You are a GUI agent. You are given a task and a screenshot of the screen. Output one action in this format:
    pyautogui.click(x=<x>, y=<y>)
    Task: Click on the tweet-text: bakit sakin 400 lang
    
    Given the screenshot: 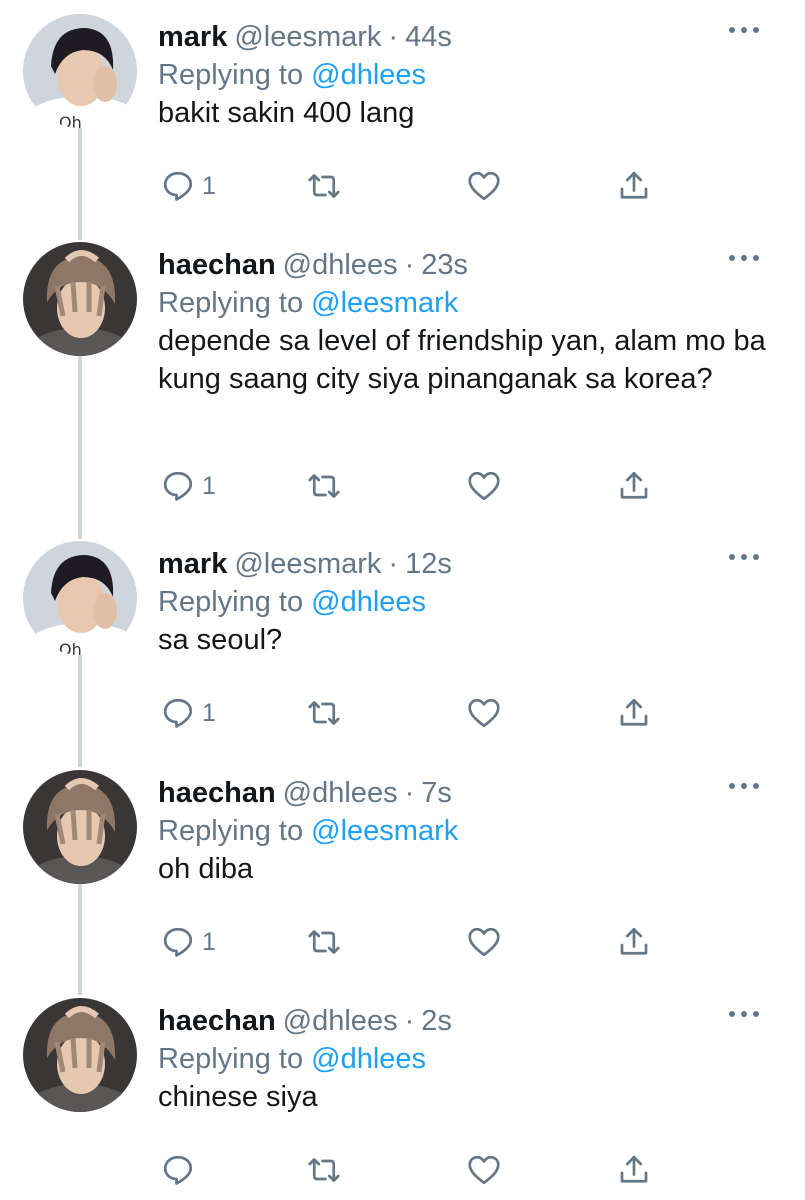 What is the action you would take?
    pyautogui.click(x=286, y=113)
    